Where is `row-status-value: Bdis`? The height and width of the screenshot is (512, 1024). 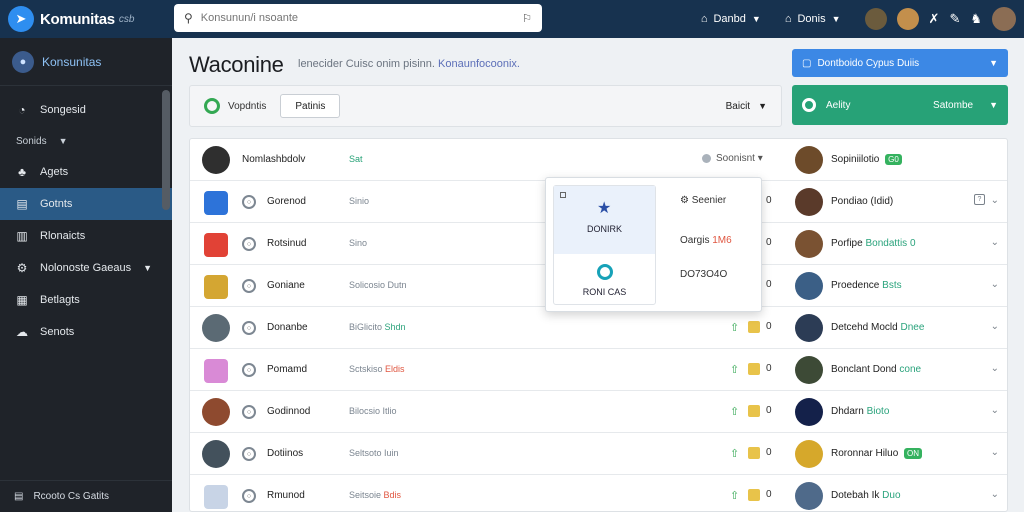
row-status-value: Bdis is located at coordinates (392, 495).